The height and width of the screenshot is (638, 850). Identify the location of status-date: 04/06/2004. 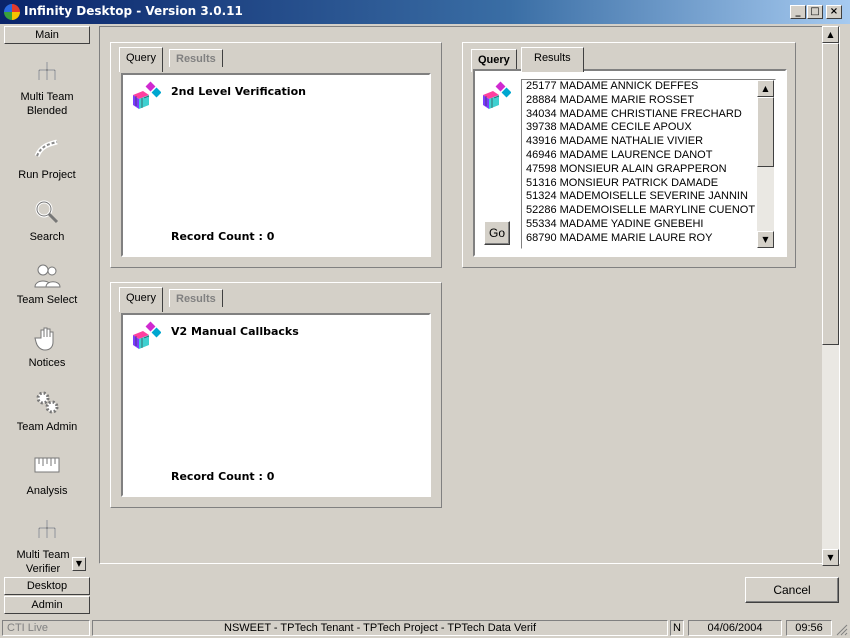
(735, 628).